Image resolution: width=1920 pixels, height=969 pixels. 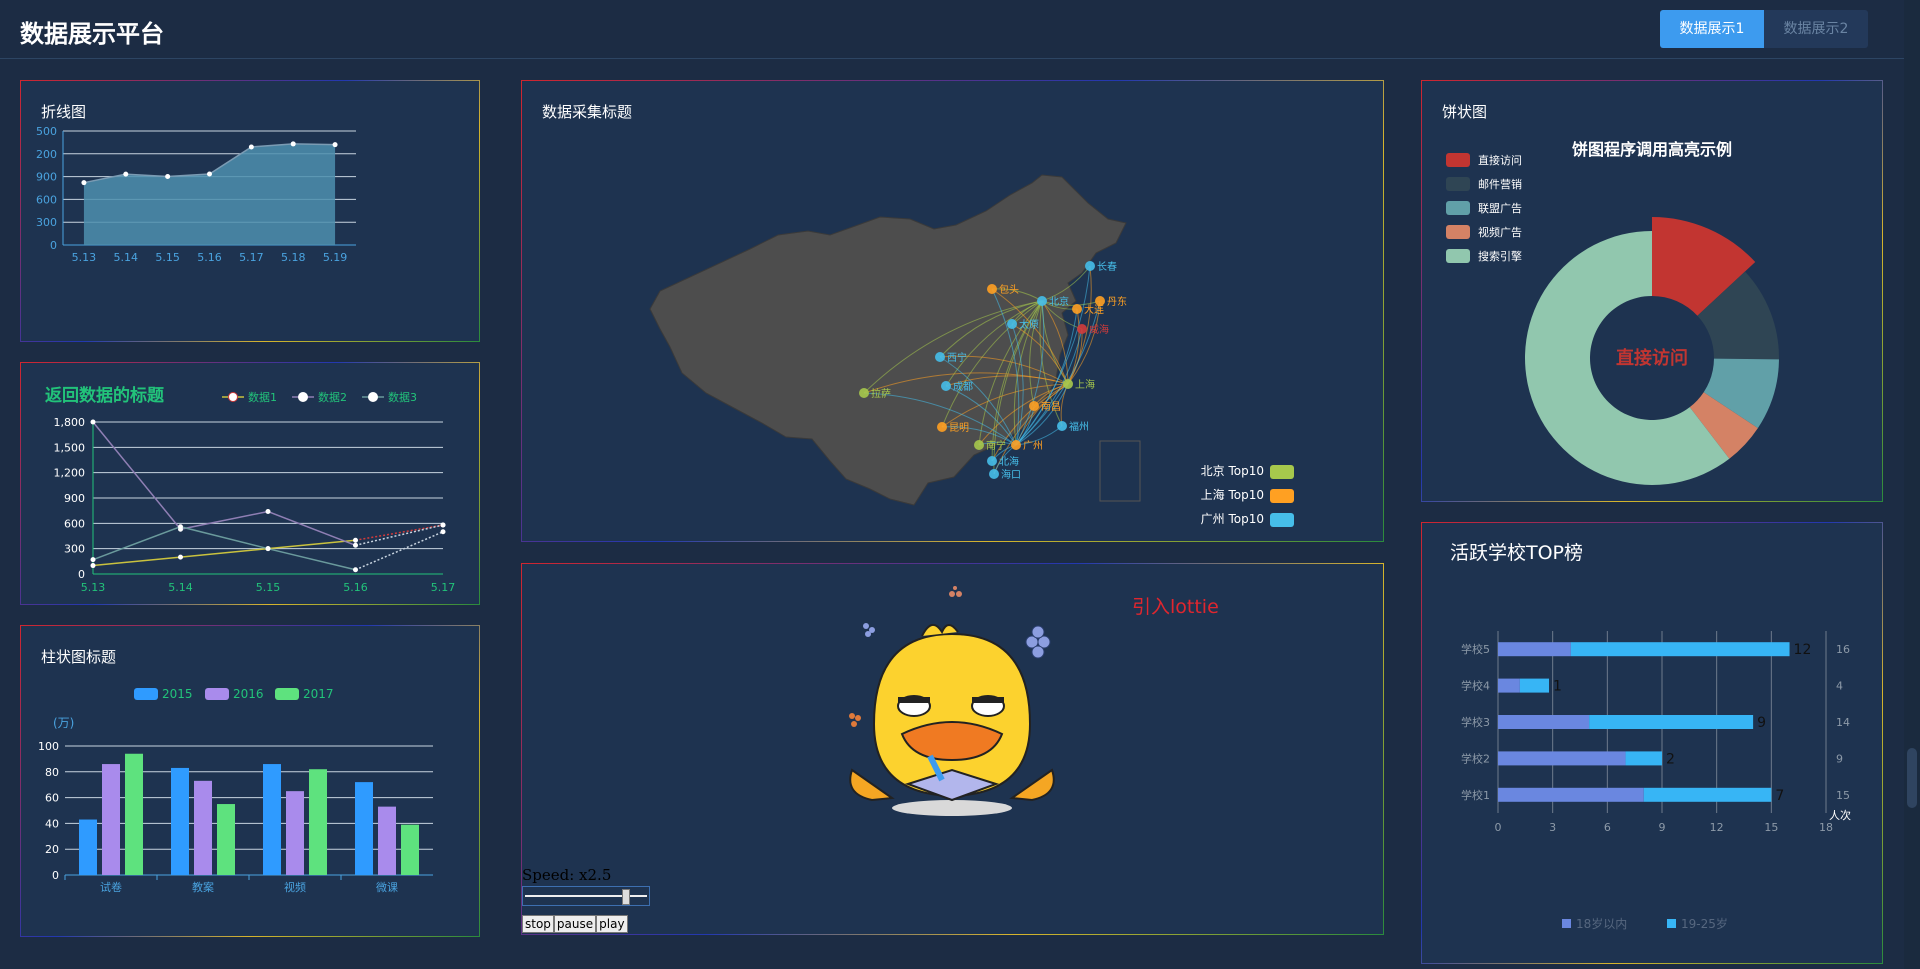 I want to click on x-tick-label: 3, so click(x=1552, y=827).